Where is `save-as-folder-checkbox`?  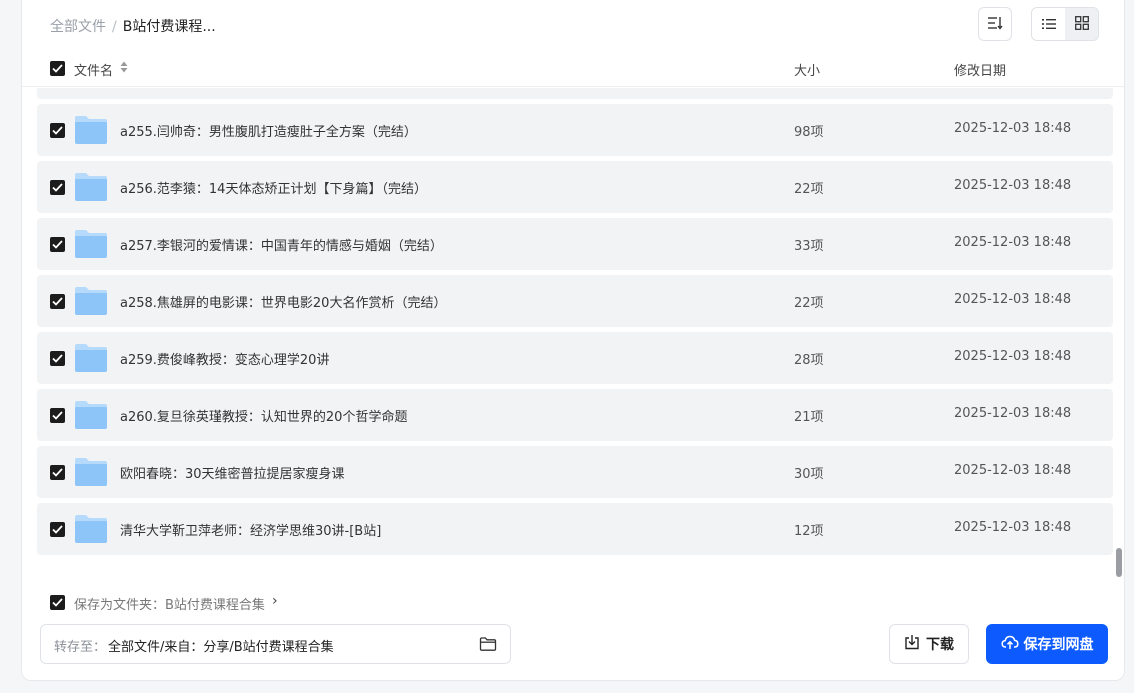
save-as-folder-checkbox is located at coordinates (57, 602).